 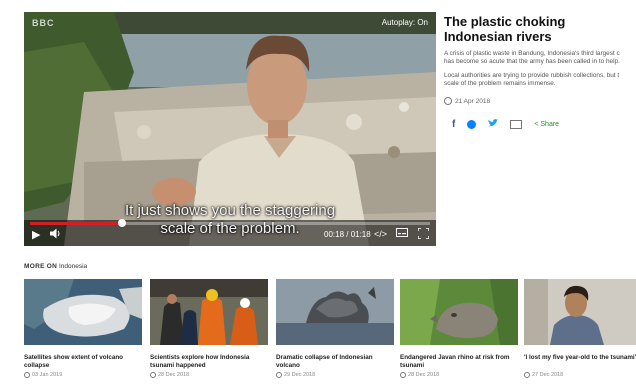 I want to click on article-date-text: 21 Apr 2018, so click(x=473, y=101).